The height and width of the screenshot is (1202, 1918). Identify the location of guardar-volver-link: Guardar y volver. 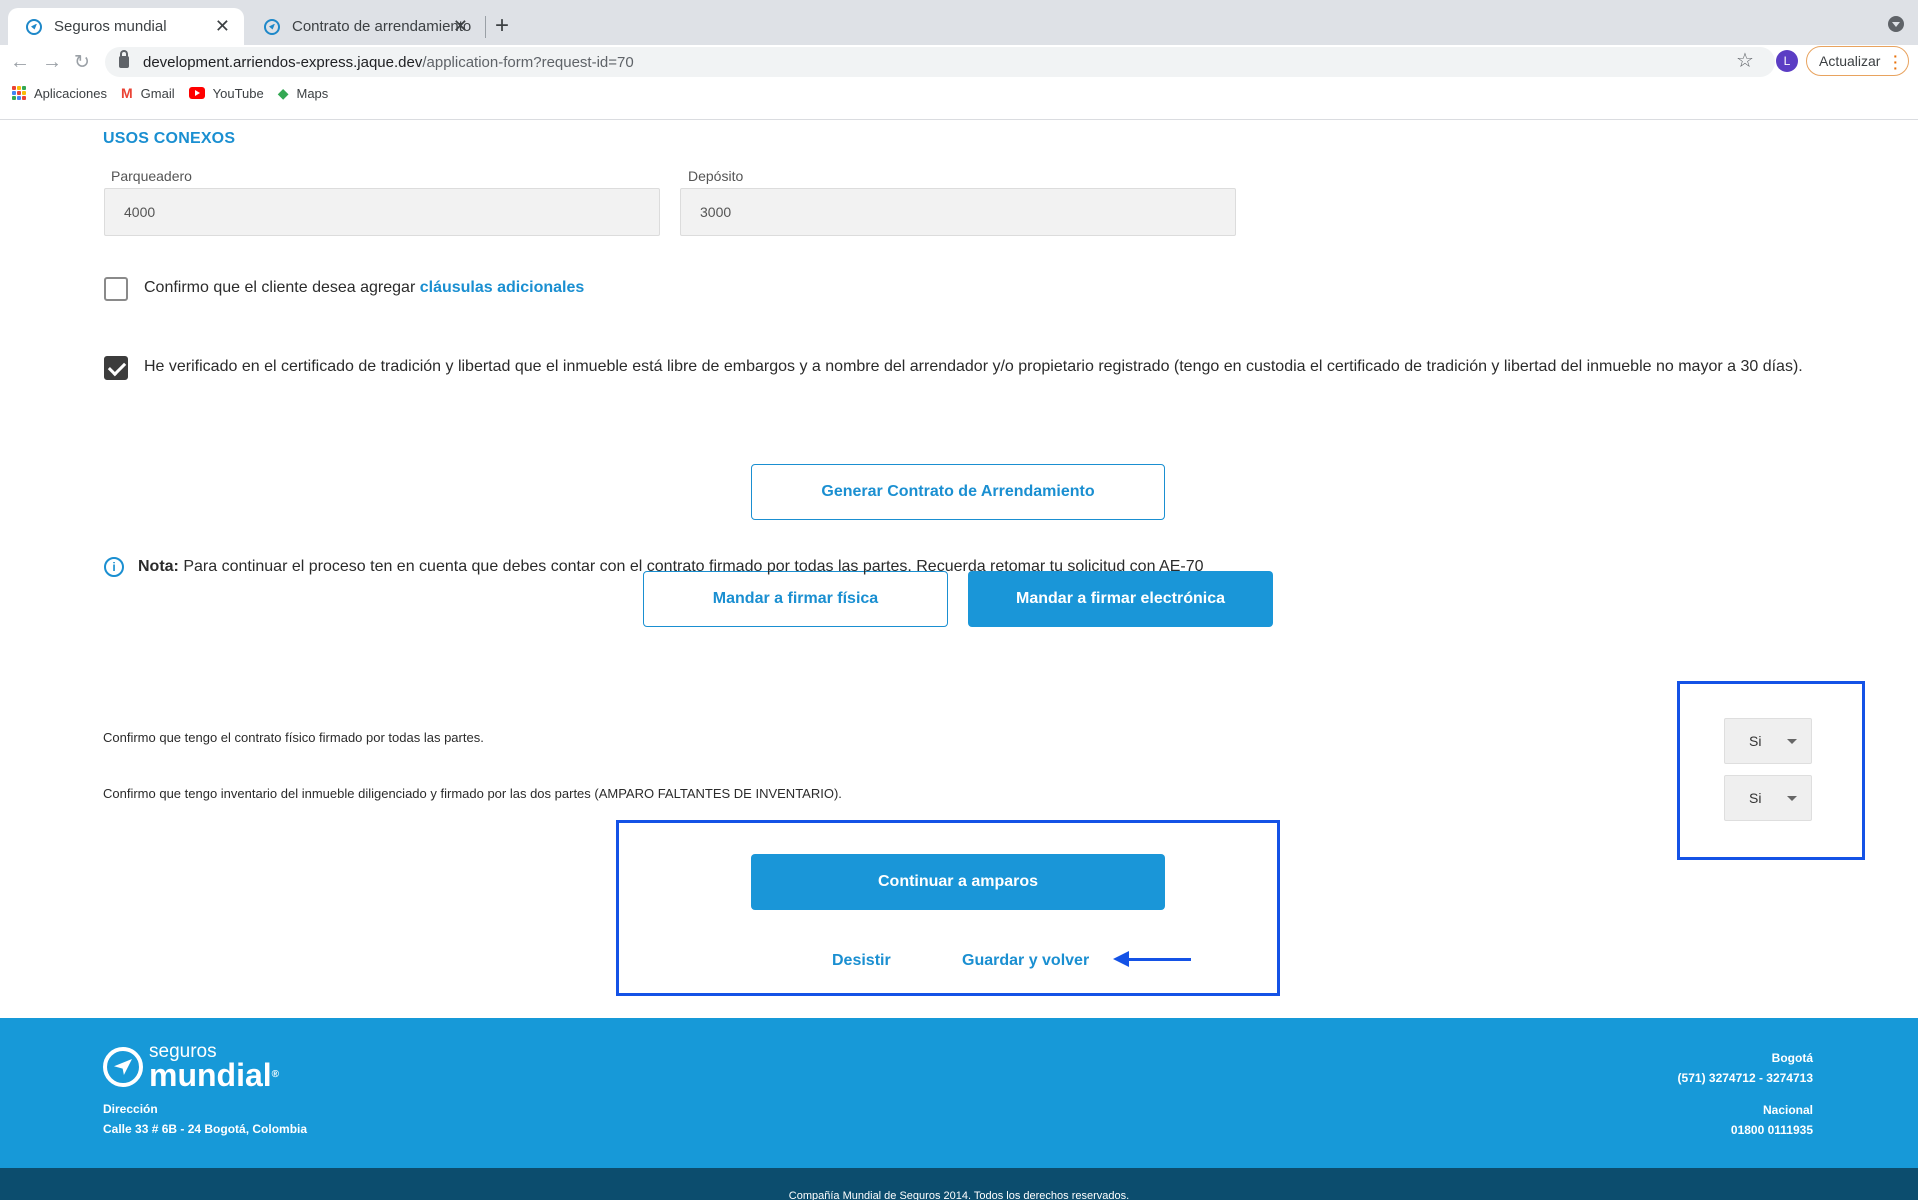
(1025, 961).